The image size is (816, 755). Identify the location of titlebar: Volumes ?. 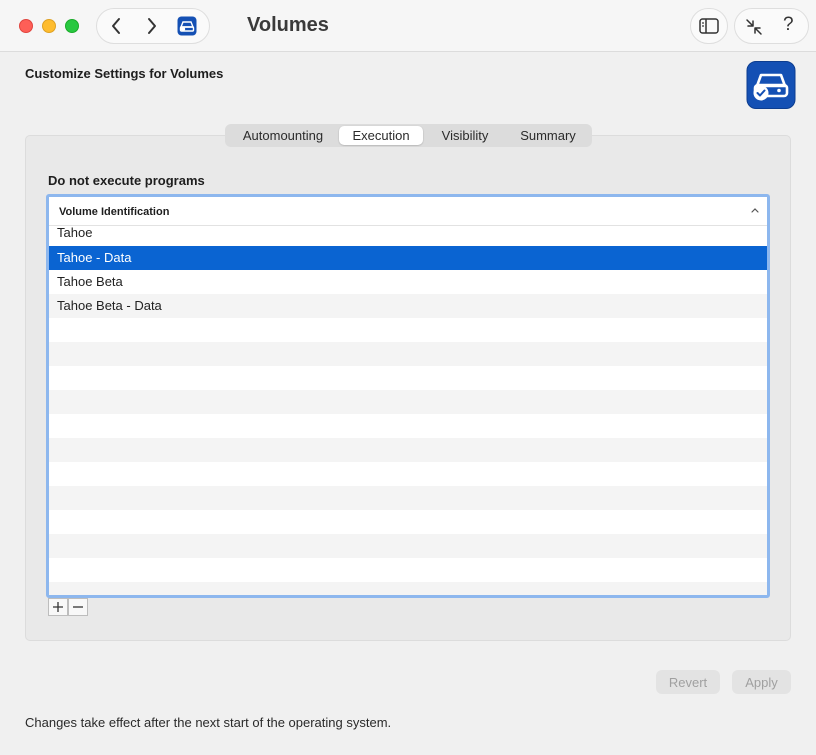
(408, 26).